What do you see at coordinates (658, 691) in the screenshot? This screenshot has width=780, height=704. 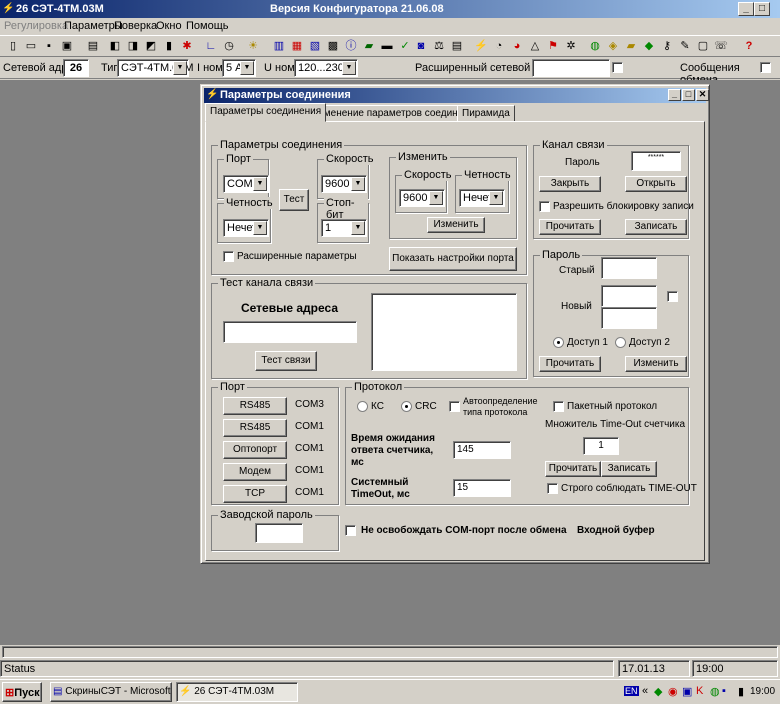 I see `tray-network-icon: ◆` at bounding box center [658, 691].